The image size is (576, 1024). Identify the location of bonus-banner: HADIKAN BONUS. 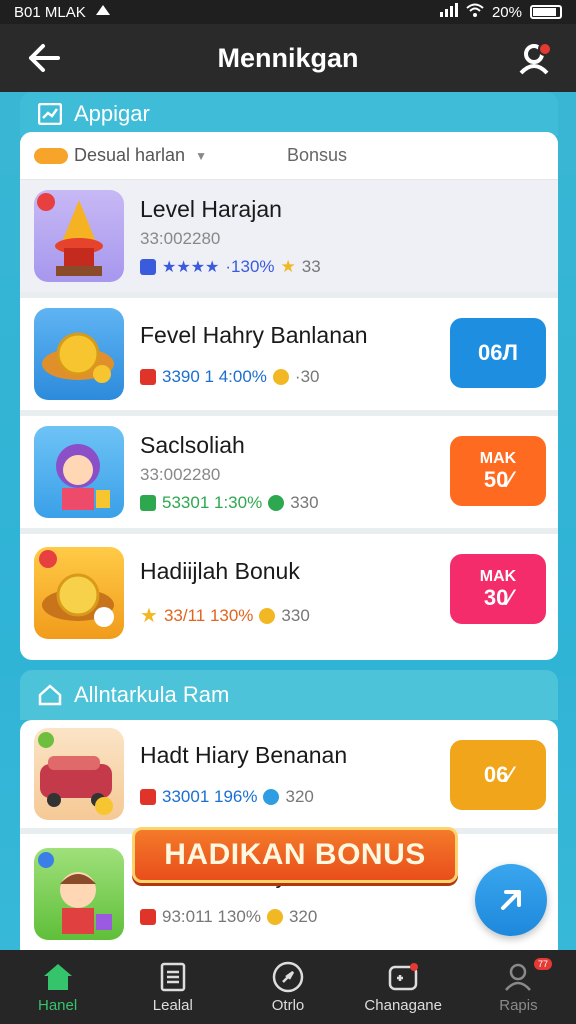
(295, 855).